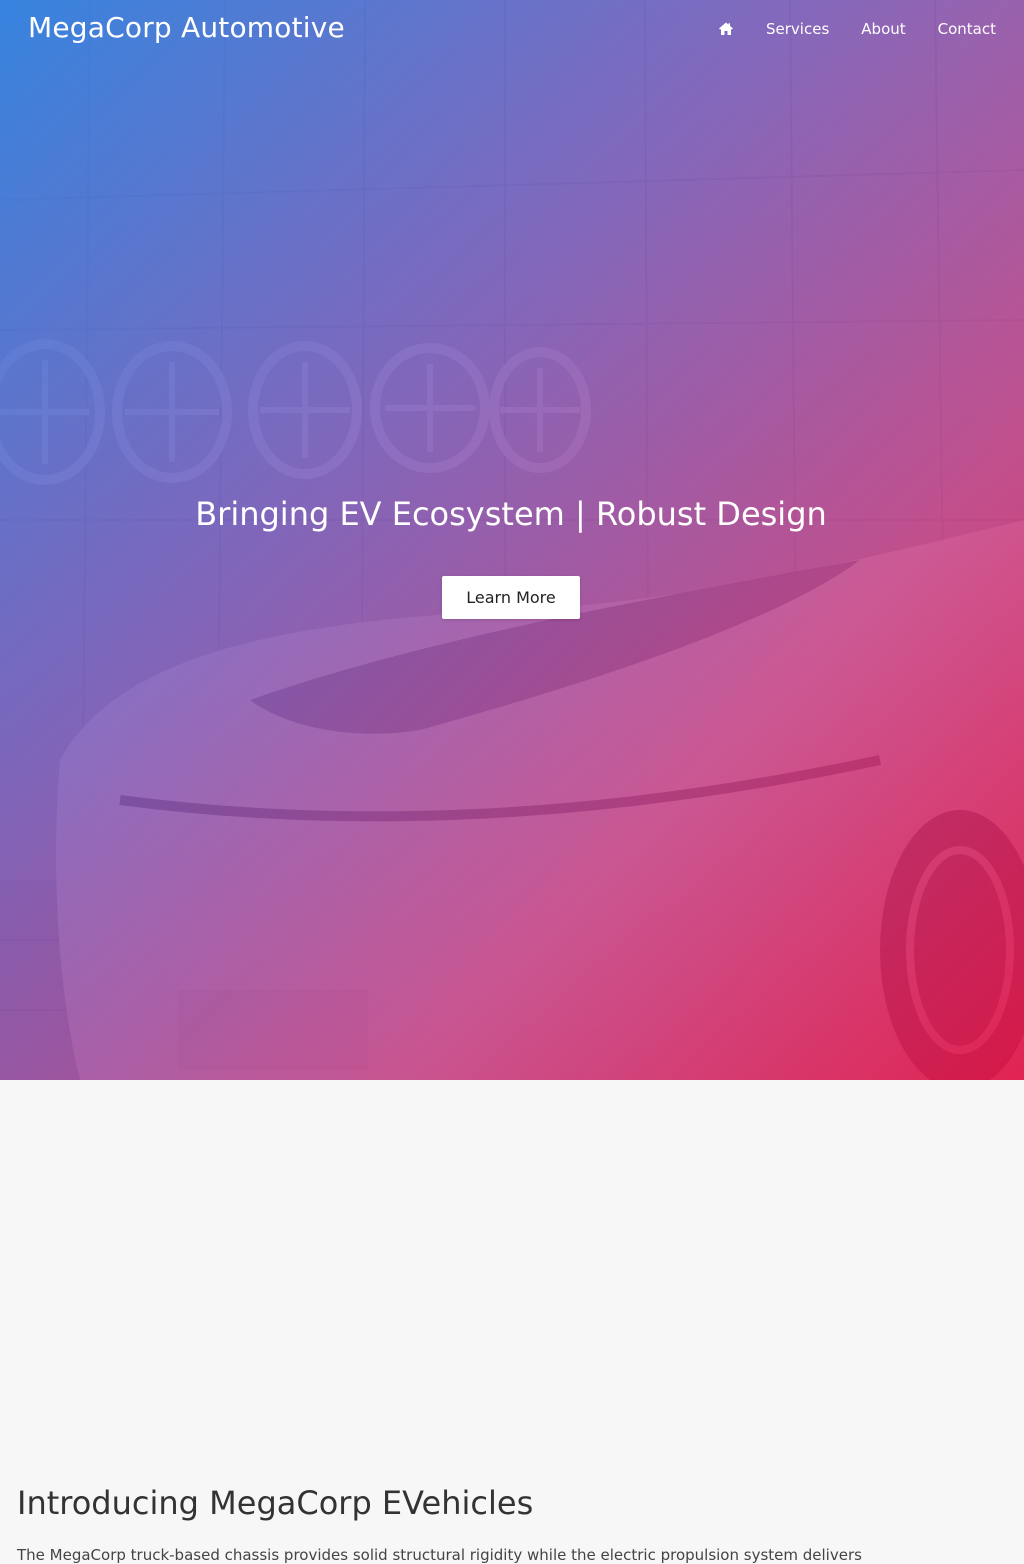  I want to click on home-icon, so click(726, 29).